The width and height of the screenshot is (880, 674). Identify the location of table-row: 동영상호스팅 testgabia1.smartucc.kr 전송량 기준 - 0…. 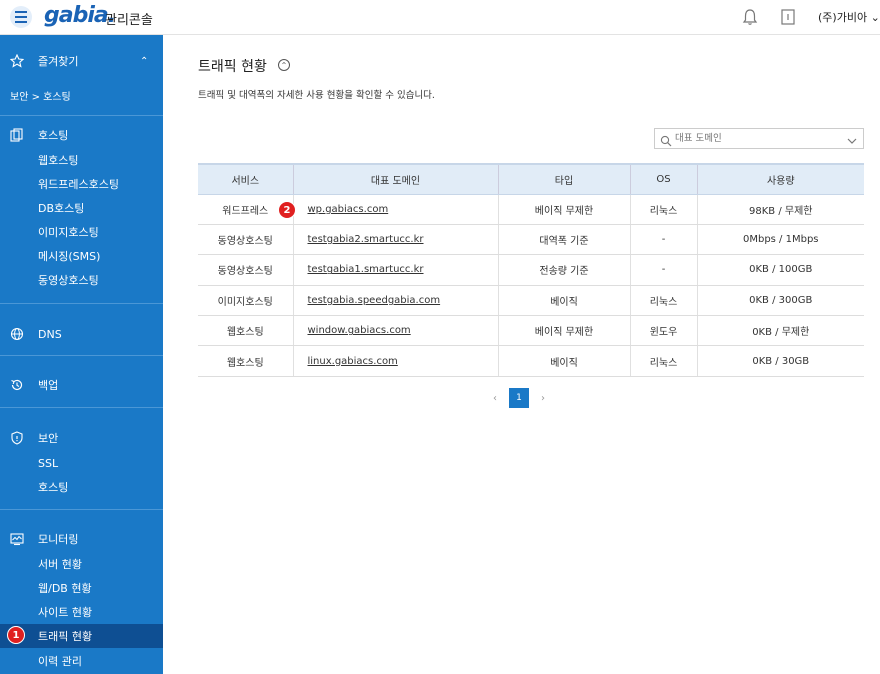
(531, 270).